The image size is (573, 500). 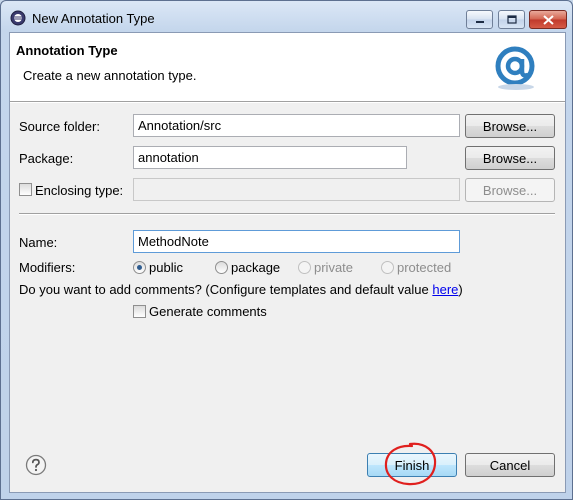 I want to click on eclipse-icon, so click(x=18, y=18).